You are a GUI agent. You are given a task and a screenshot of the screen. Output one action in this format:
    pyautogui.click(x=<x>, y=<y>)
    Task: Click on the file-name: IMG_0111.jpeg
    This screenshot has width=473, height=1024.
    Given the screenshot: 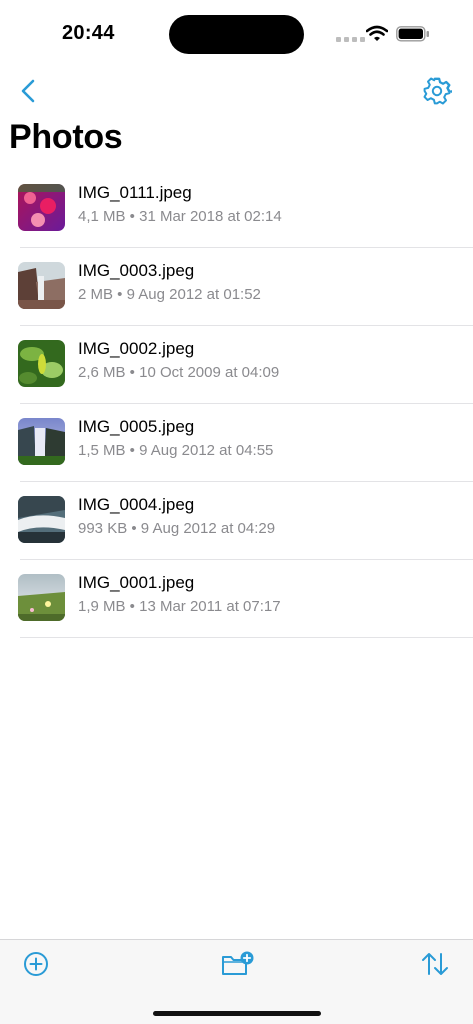 What is the action you would take?
    pyautogui.click(x=135, y=192)
    